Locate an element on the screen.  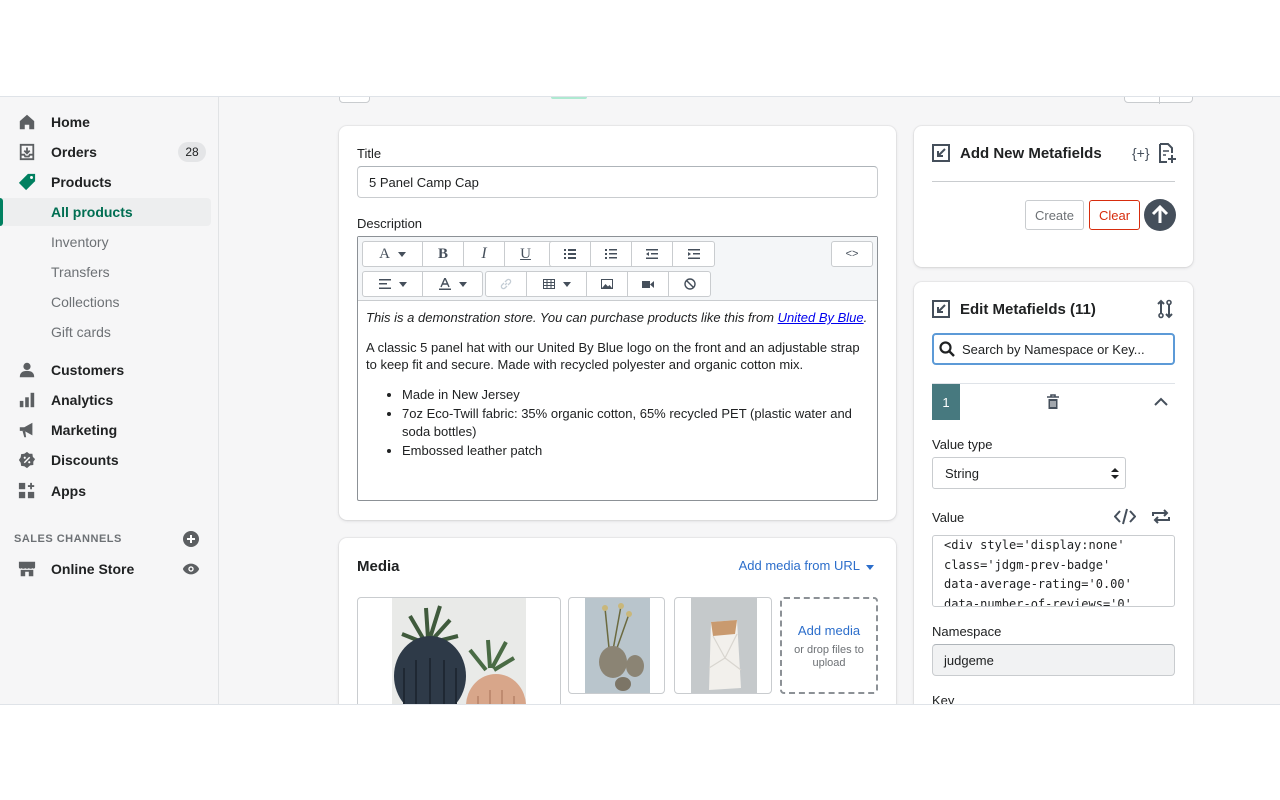
sidebar-item-label: Apps is located at coordinates (68, 491).